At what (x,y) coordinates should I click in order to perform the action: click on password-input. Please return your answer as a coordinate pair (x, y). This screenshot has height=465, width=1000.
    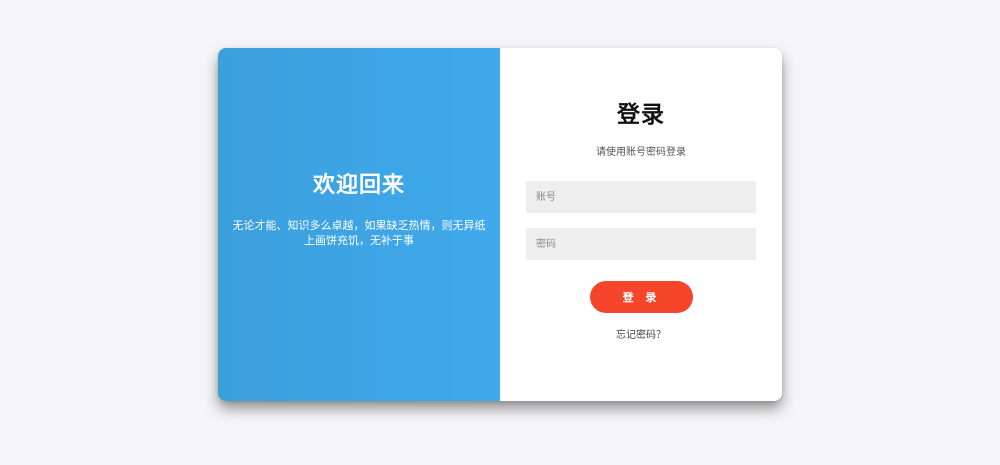
    Looking at the image, I should click on (641, 244).